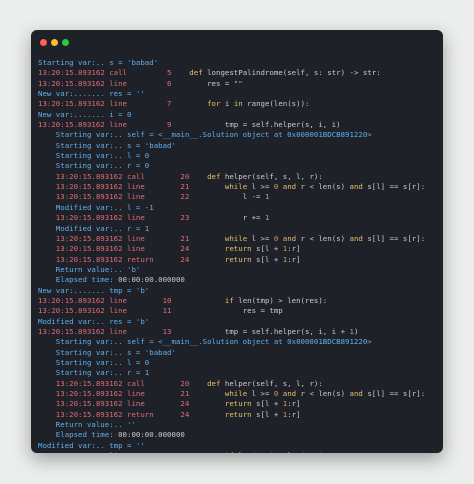  Describe the element at coordinates (87, 425) in the screenshot. I see `trace-token: Return value:.. ''` at that location.